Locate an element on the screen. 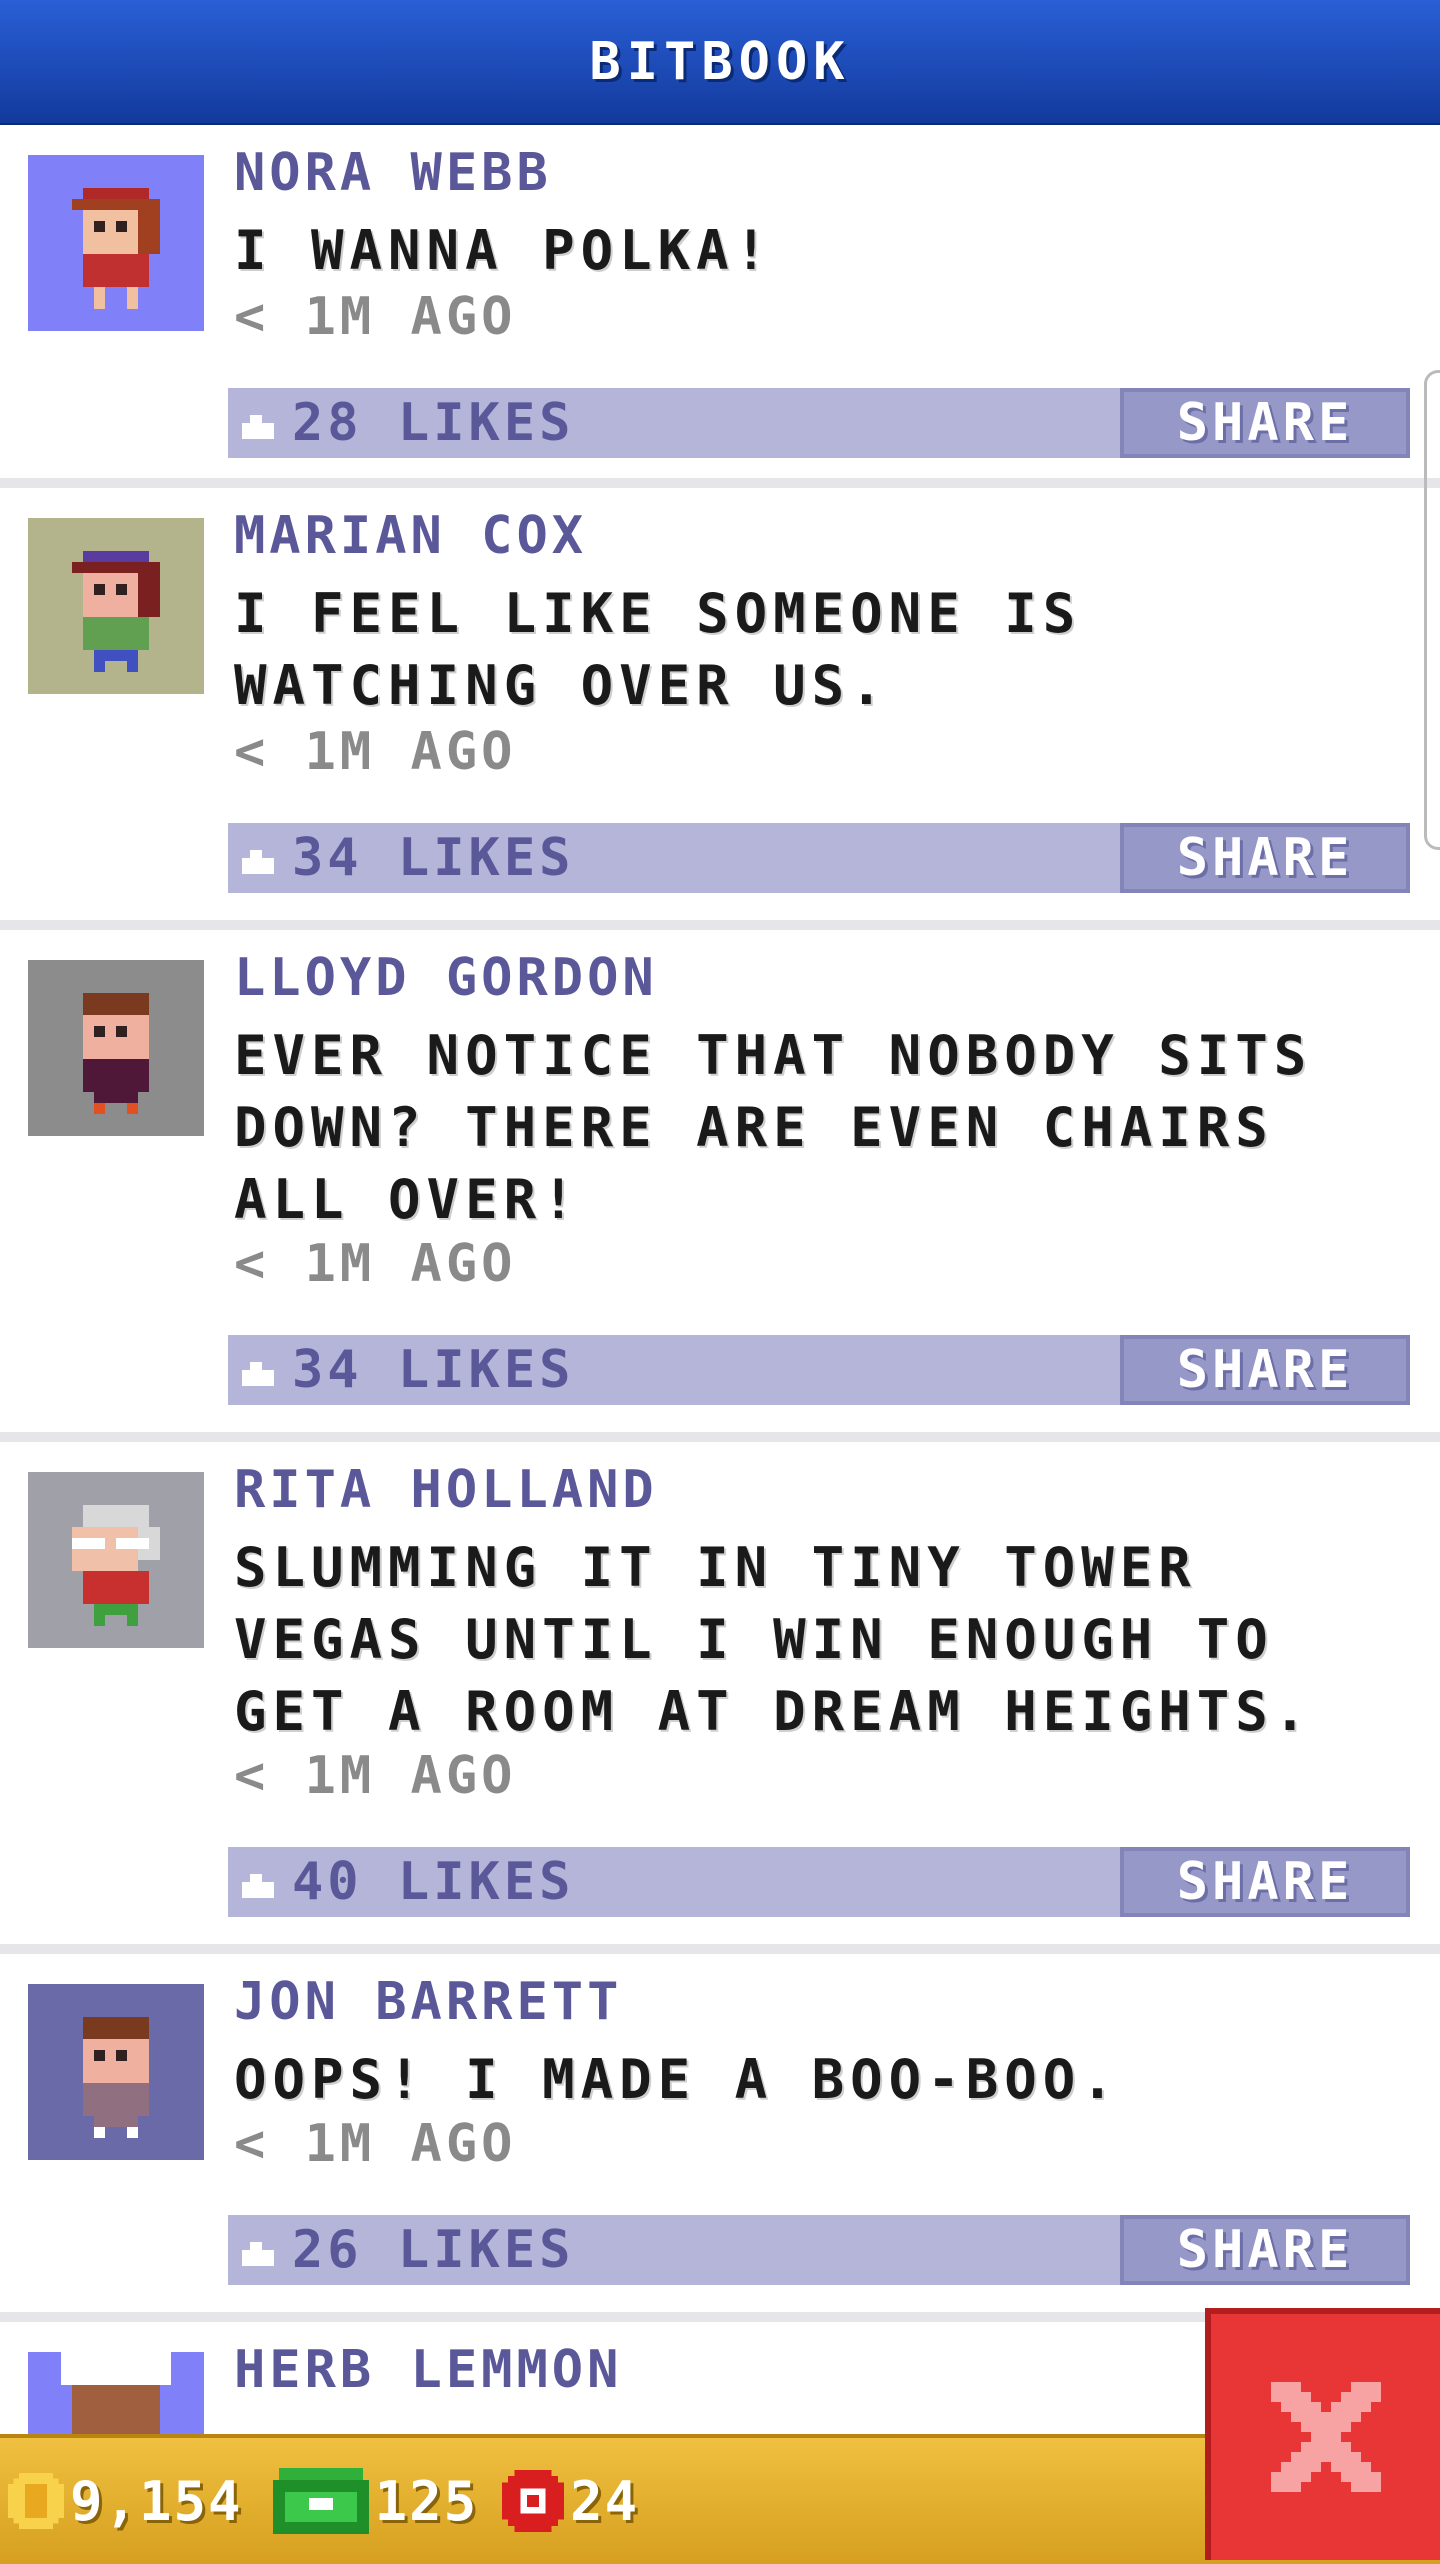 The image size is (1440, 2564). coin-icon is located at coordinates (36, 2501).